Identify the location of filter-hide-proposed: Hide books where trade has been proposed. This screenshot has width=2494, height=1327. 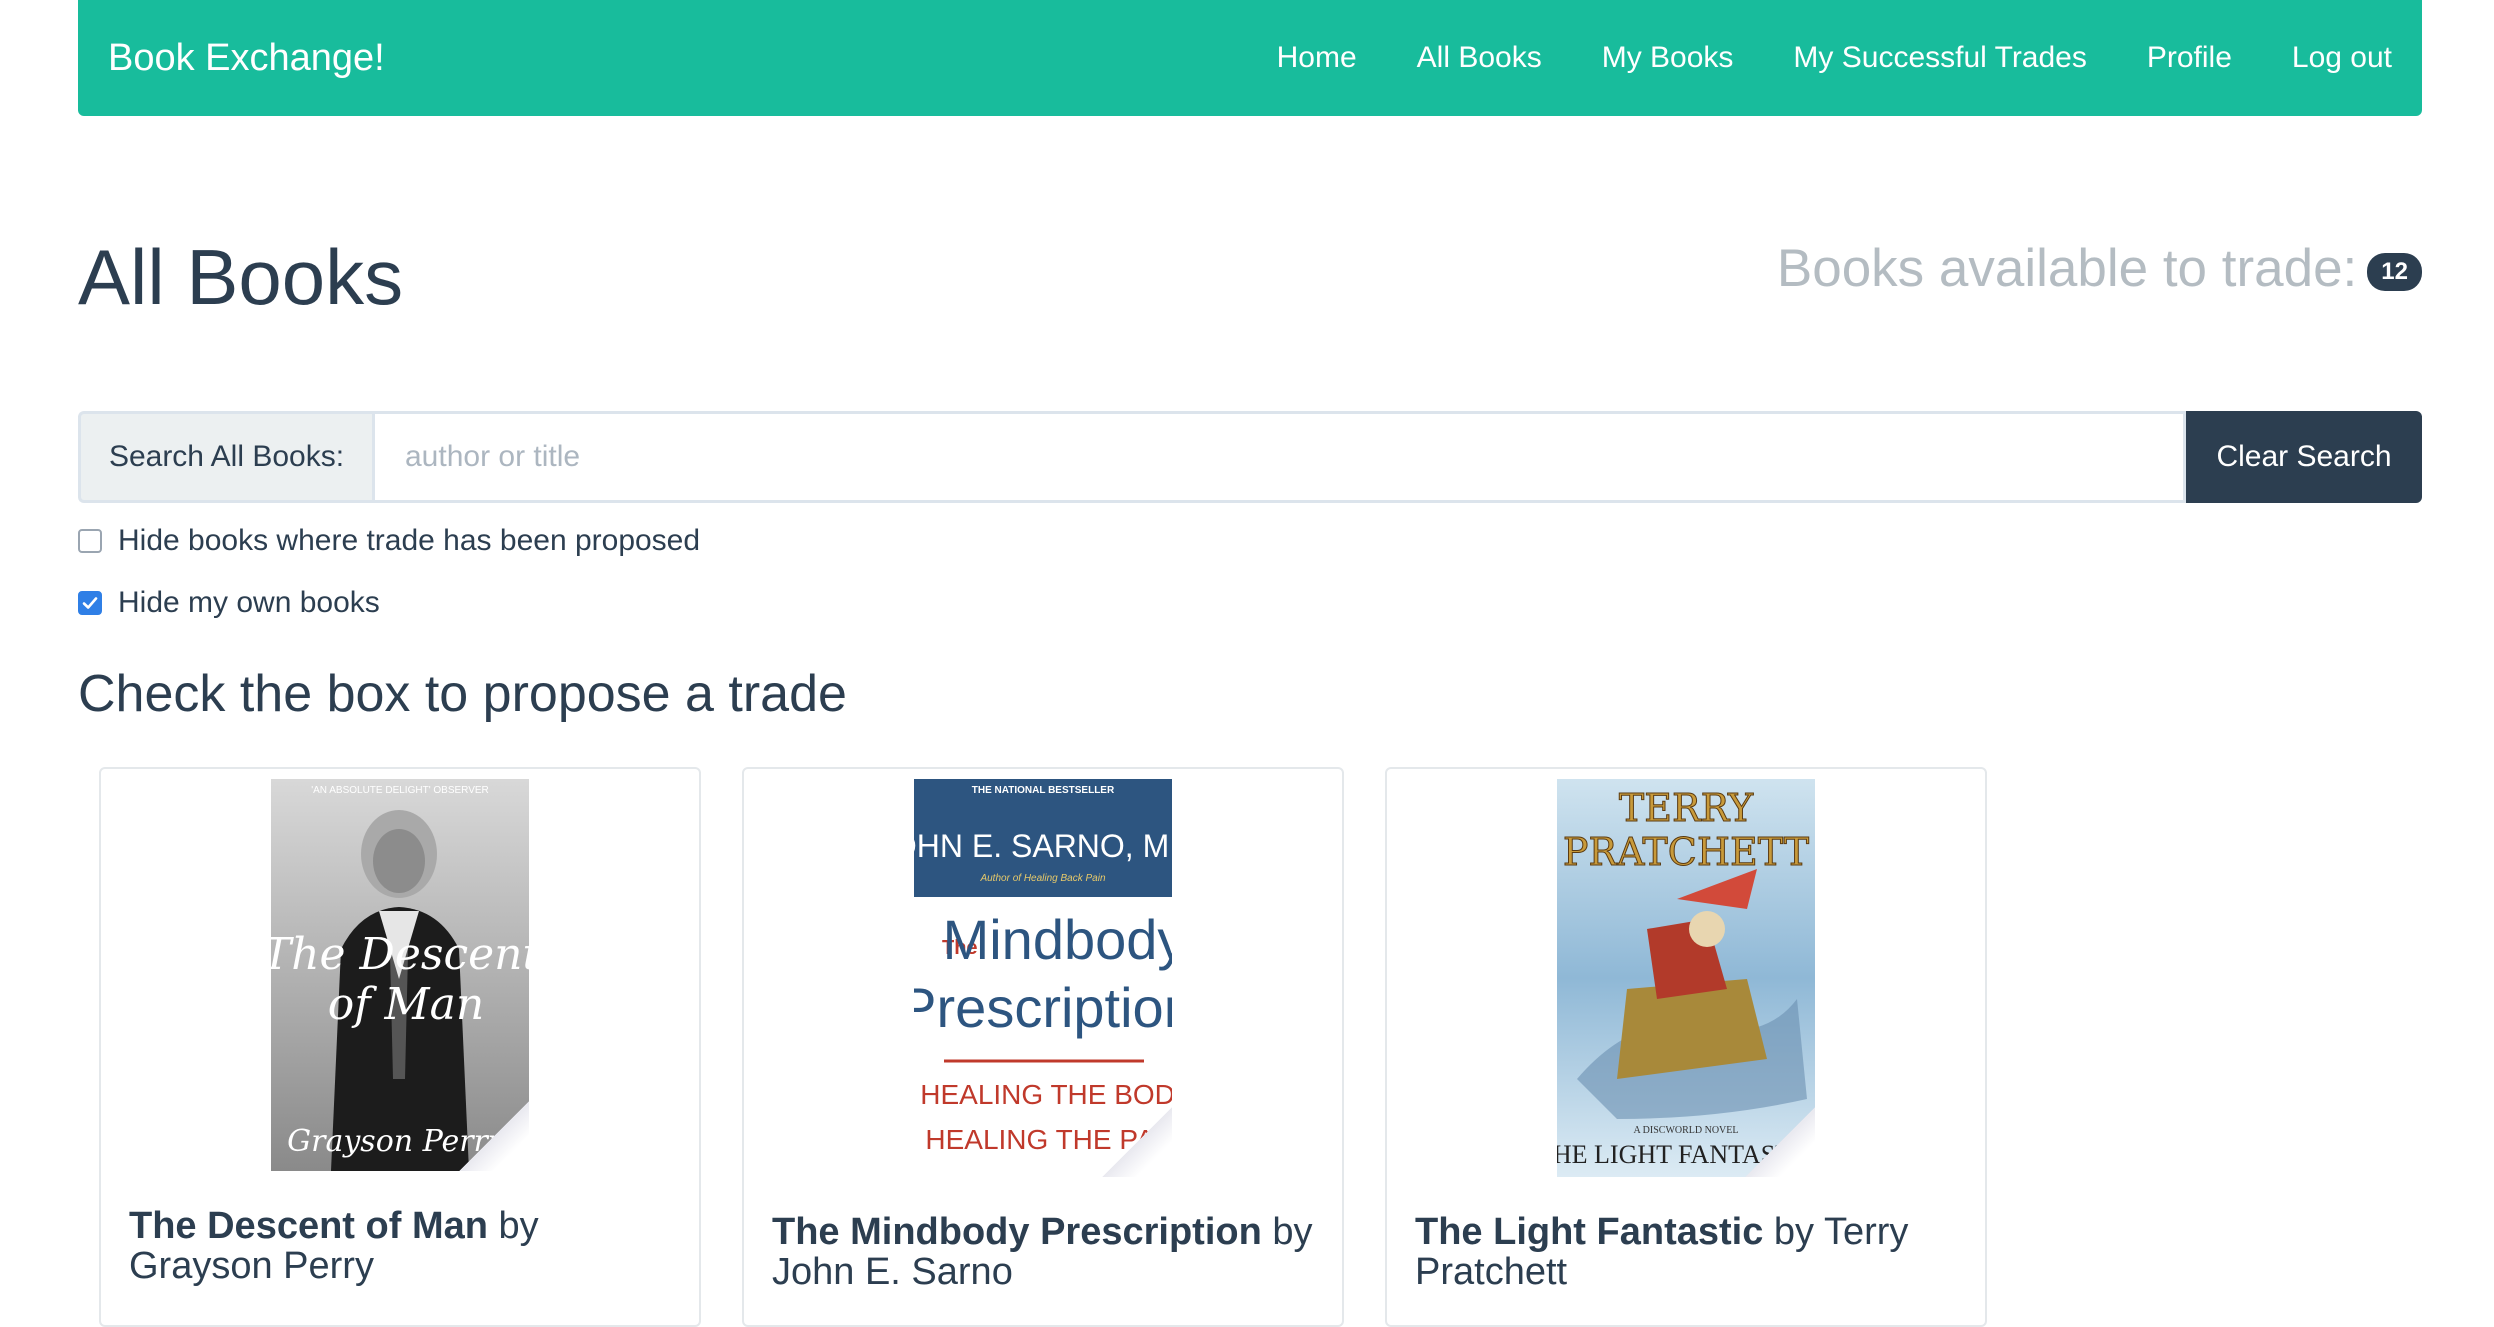
(389, 541).